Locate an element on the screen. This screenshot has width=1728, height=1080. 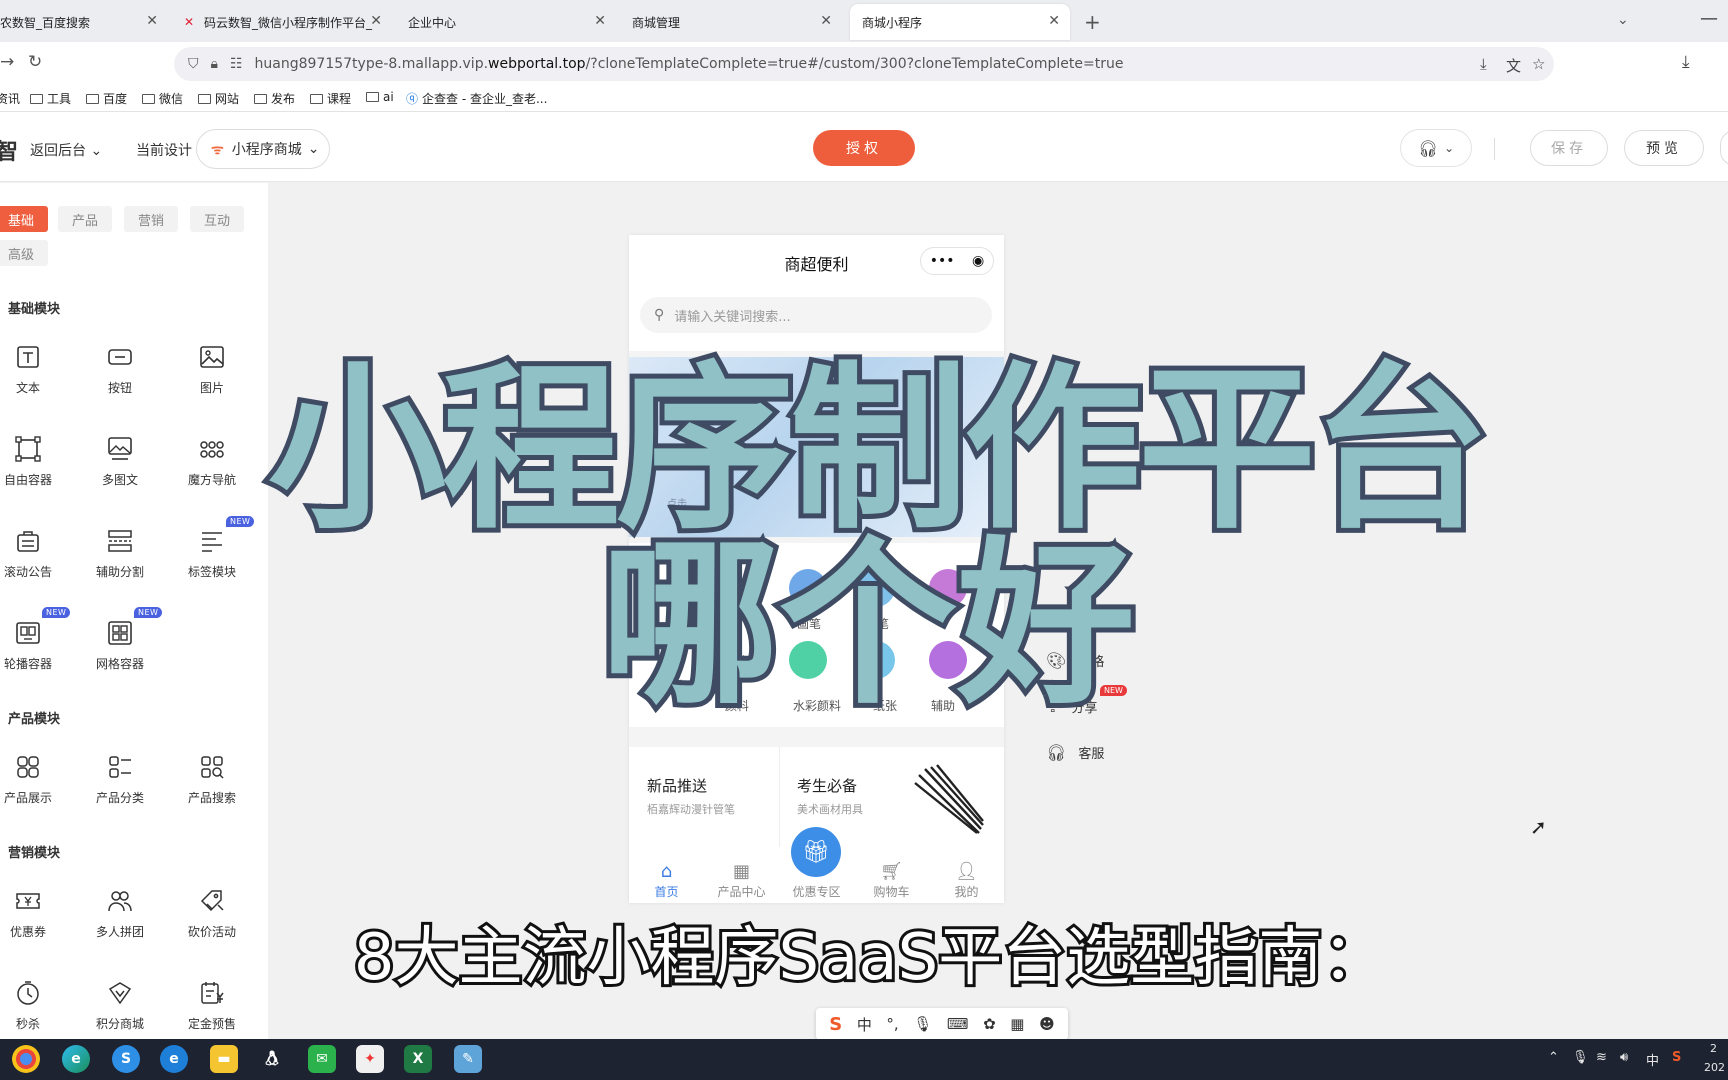
volume-icon: 🔊︎ is located at coordinates (1624, 1057).